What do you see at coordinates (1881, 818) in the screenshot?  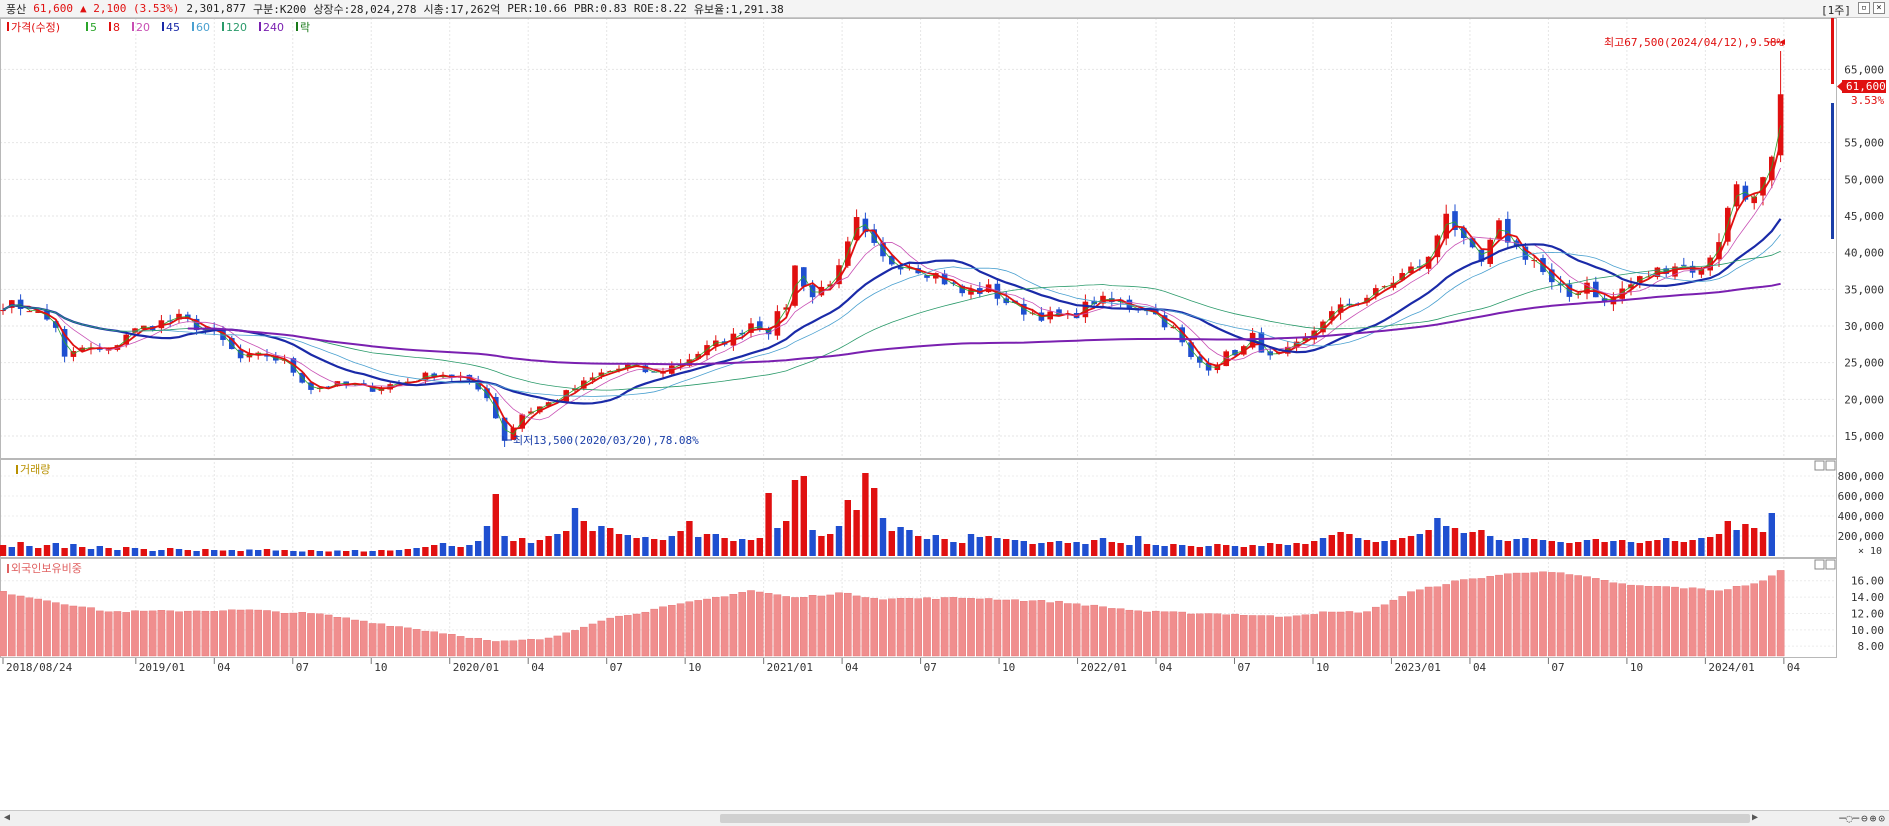 I see `zoom-reset-icon: ⊙` at bounding box center [1881, 818].